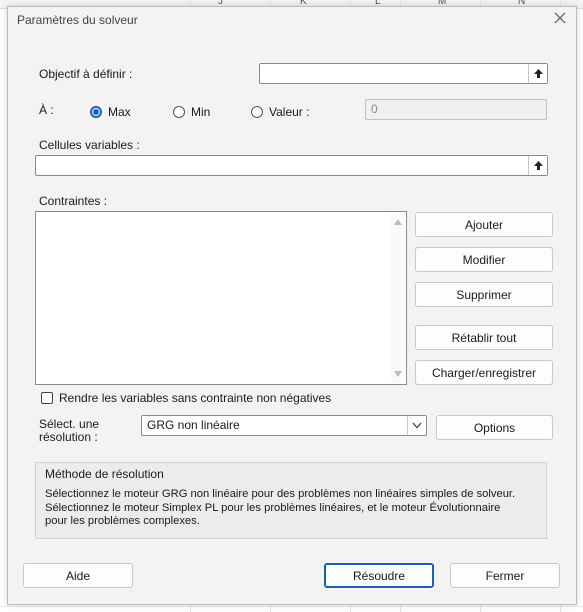 This screenshot has height=612, width=583. I want to click on radio-min: Min, so click(191, 112).